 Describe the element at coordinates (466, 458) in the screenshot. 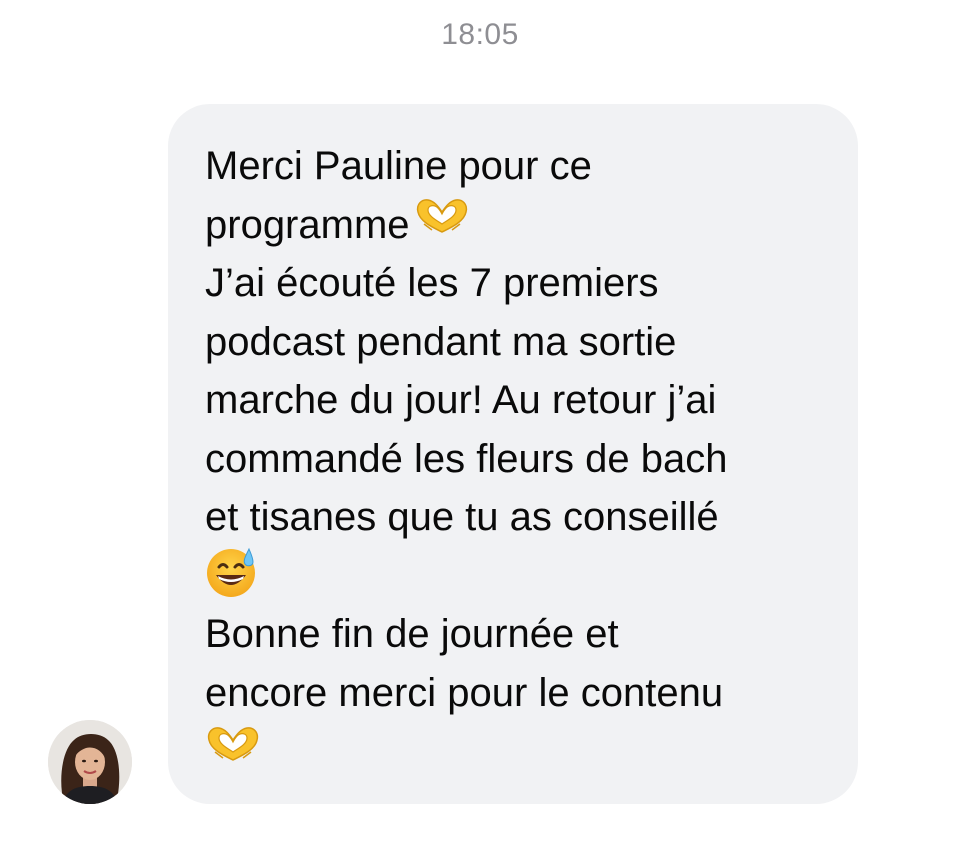

I see `message-line: commandé les fleurs de bach` at that location.